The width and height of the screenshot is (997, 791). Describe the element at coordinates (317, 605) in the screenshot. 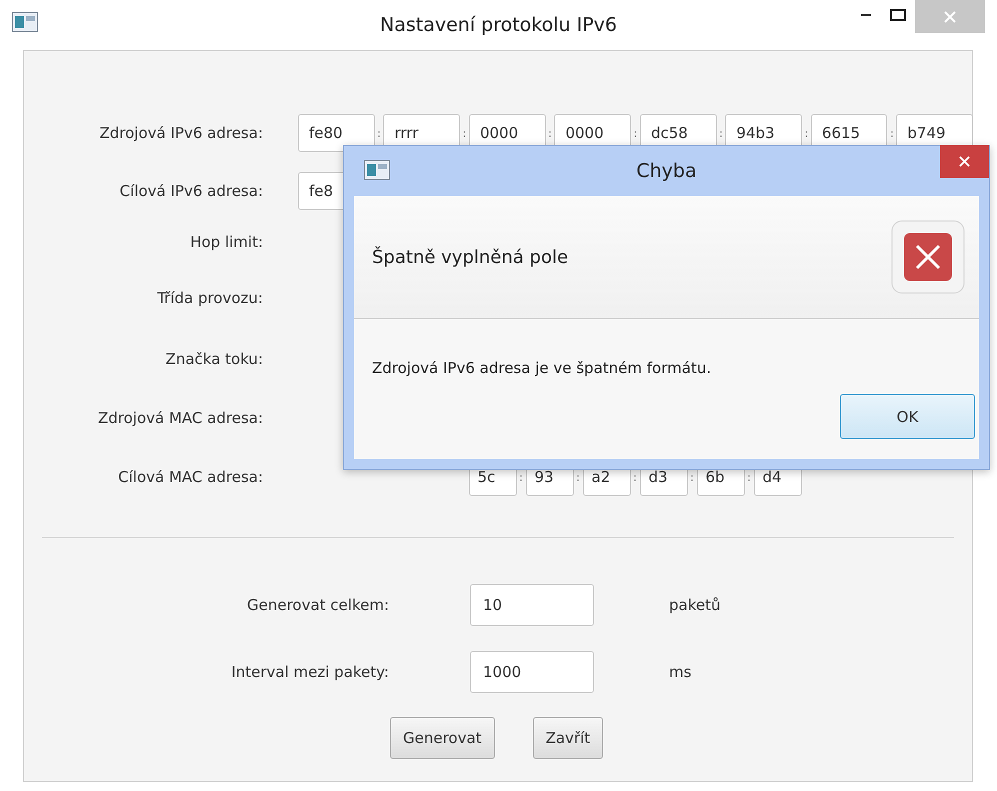

I see `field-label: Generovat celkem:` at that location.